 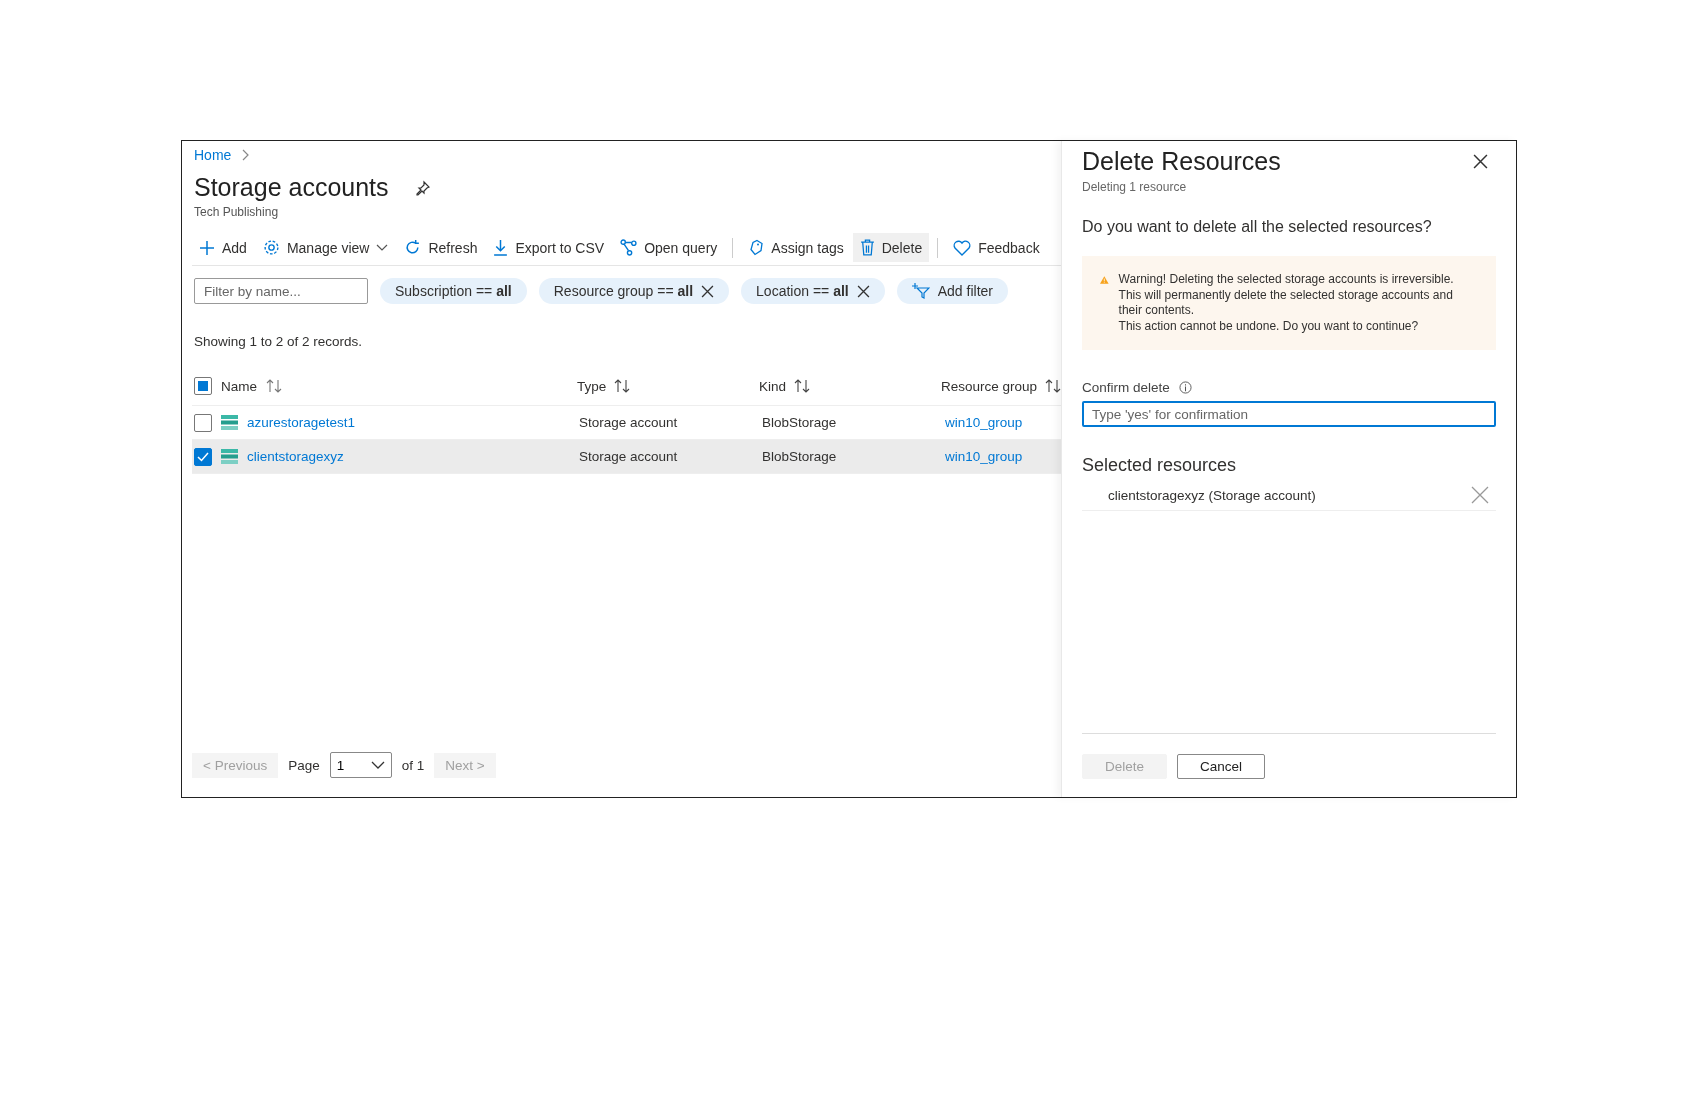 What do you see at coordinates (304, 765) in the screenshot?
I see `page-label: Page` at bounding box center [304, 765].